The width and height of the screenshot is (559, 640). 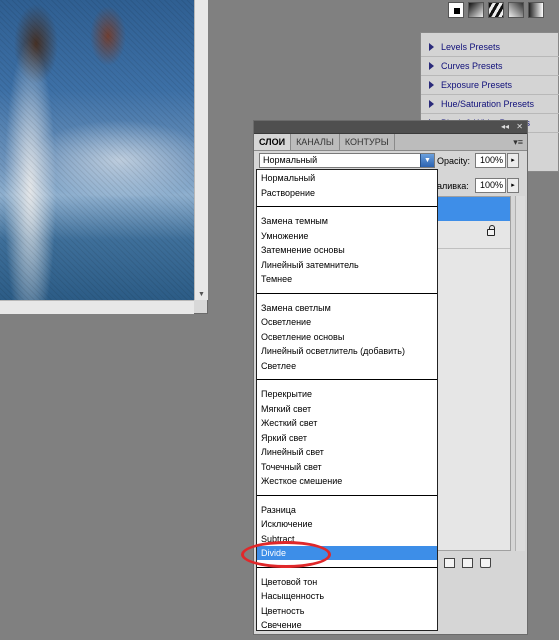 I want to click on tab-paths: КОНТУРЫ, so click(x=367, y=142).